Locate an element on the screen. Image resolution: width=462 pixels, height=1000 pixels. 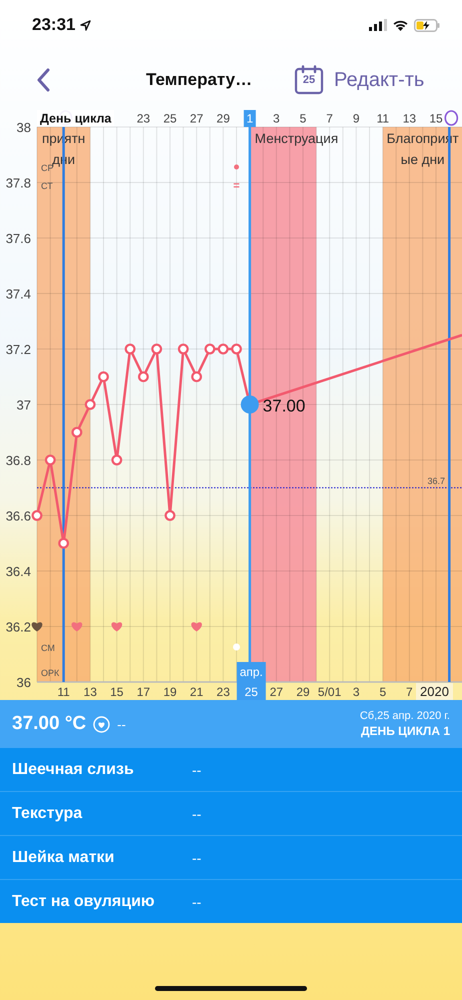
cycle-day-text: ДЕНЬ ЦИКЛА 1 is located at coordinates (405, 731).